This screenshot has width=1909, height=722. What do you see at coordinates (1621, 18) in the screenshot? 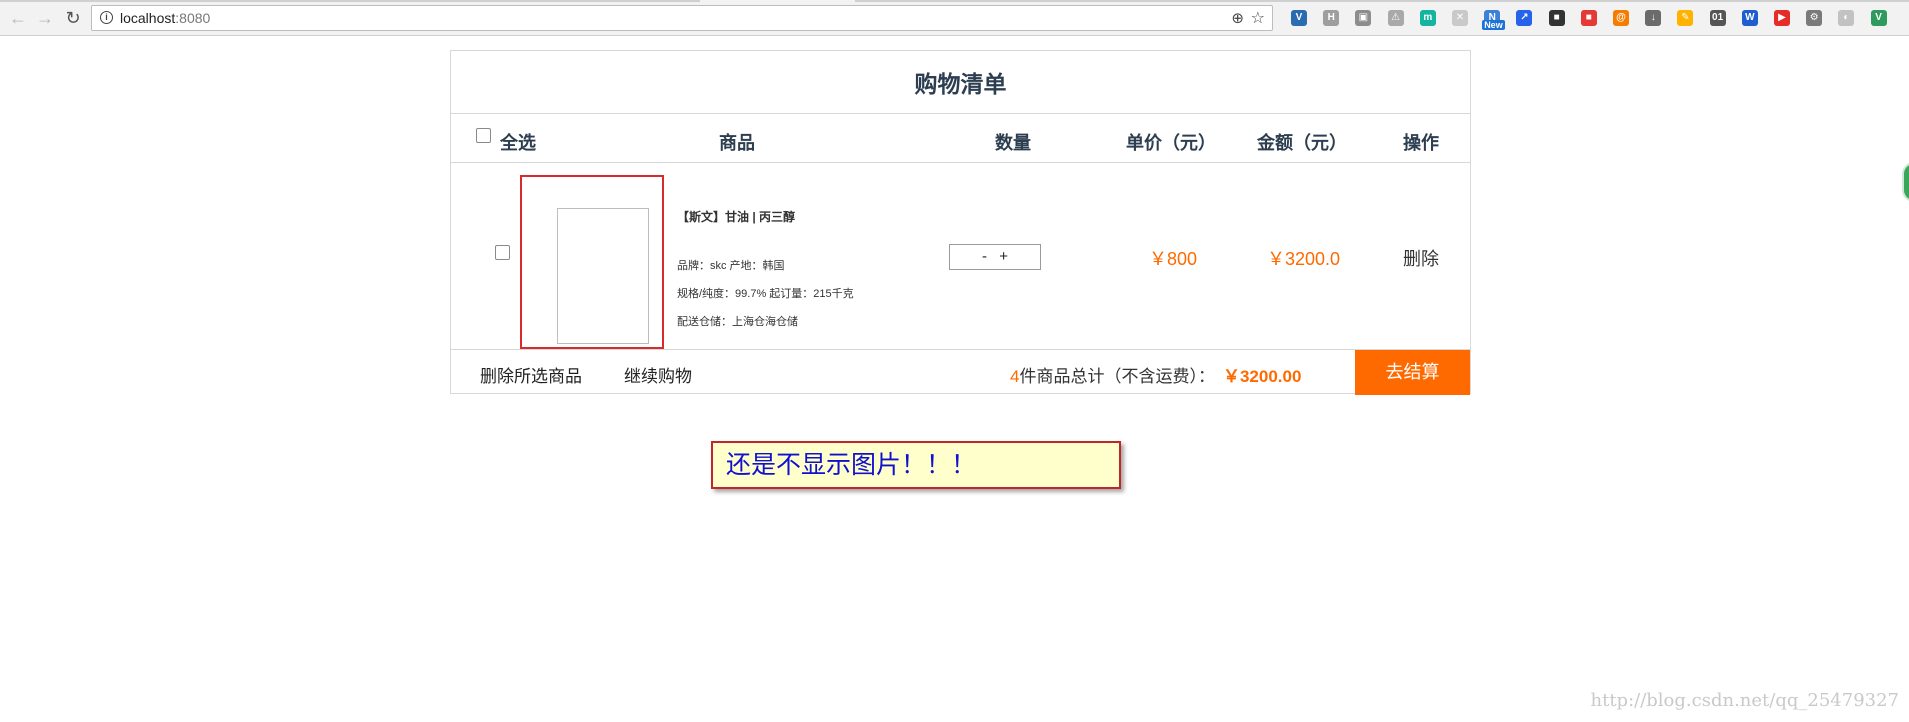
I see `orange-extension-icon: @` at bounding box center [1621, 18].